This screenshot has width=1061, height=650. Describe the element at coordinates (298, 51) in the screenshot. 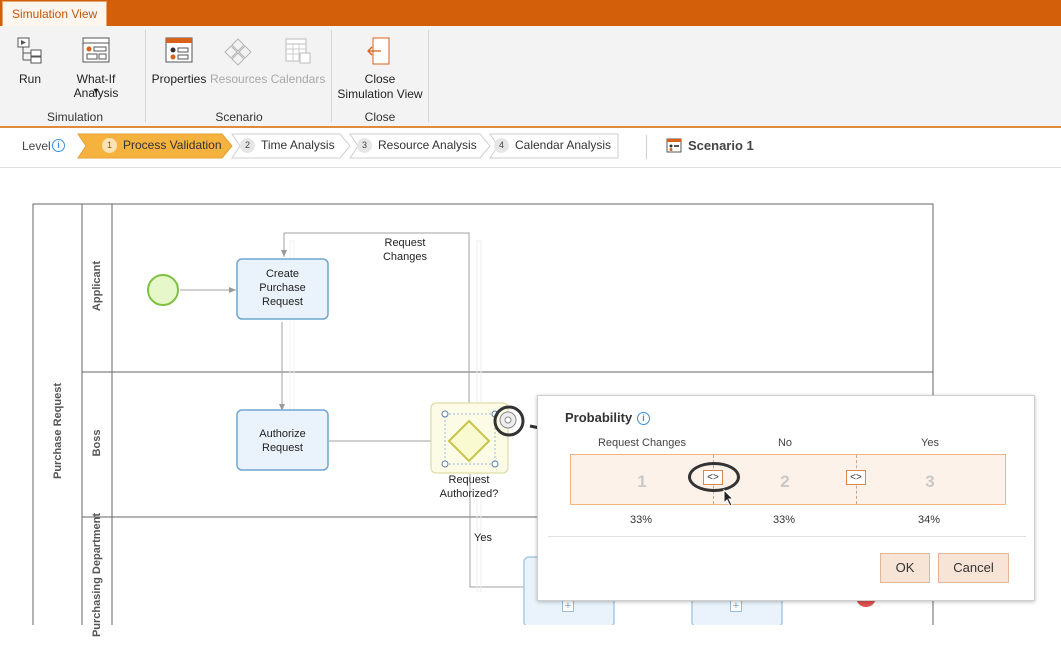

I see `calendars-icon` at that location.